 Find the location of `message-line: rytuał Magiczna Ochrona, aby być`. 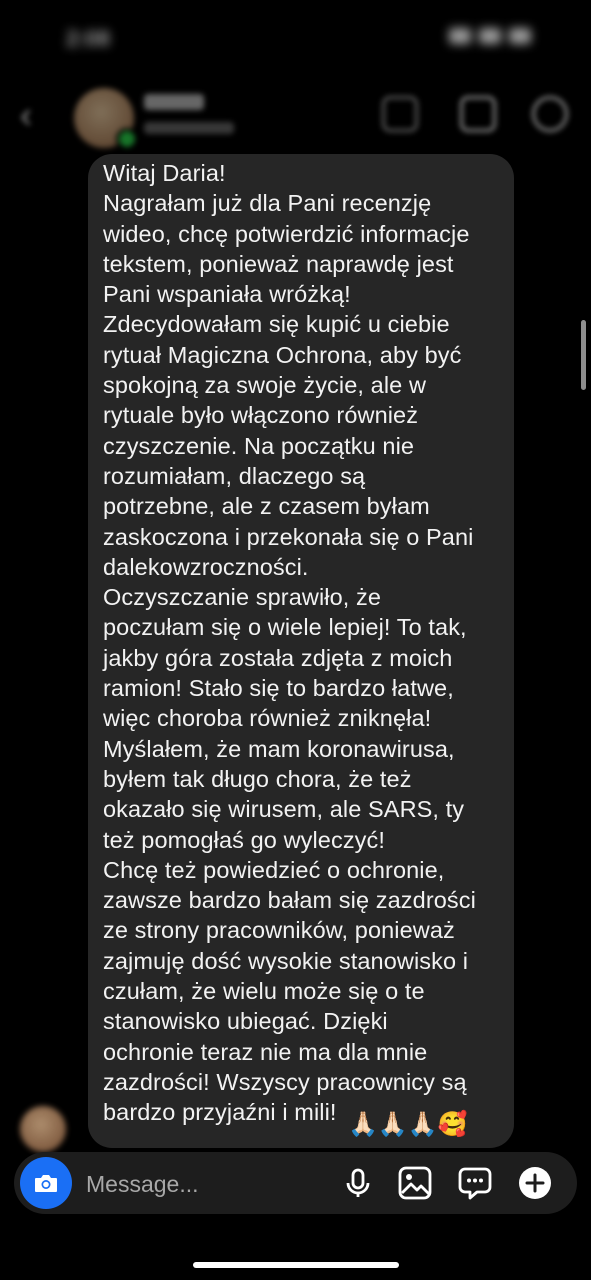

message-line: rytuał Magiczna Ochrona, aby być is located at coordinates (282, 354).